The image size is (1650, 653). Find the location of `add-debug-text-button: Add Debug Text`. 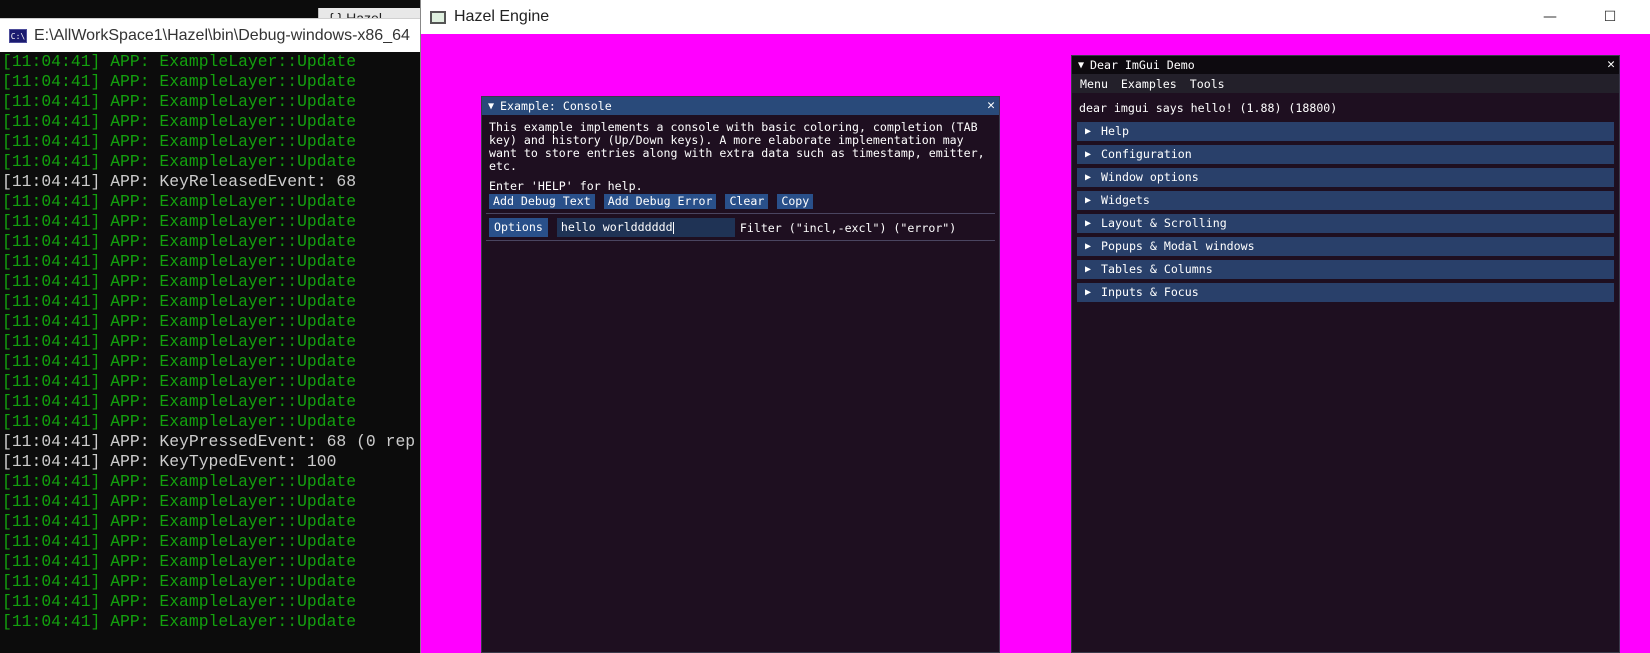

add-debug-text-button: Add Debug Text is located at coordinates (542, 201).